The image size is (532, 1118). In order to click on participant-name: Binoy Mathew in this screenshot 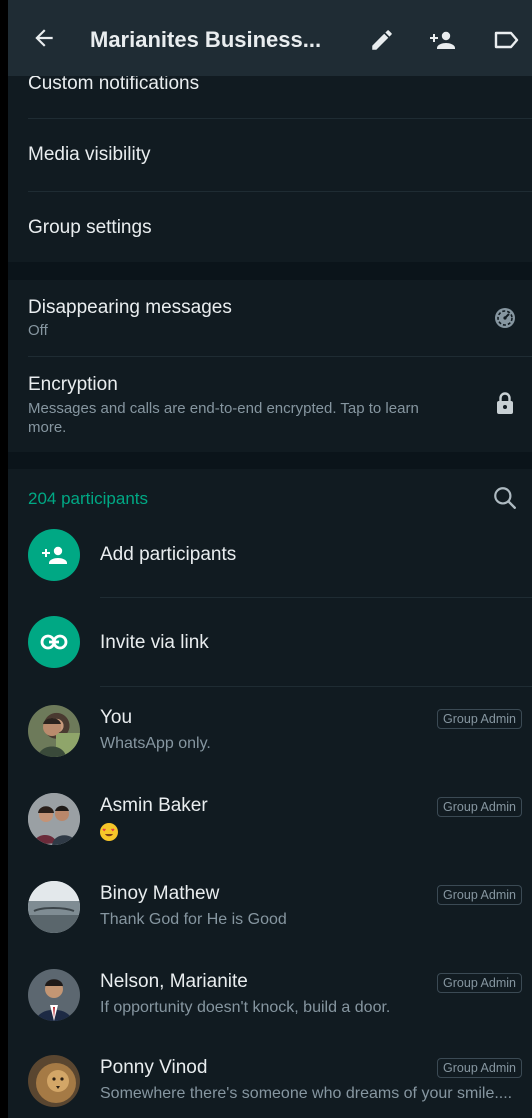, I will do `click(160, 893)`.